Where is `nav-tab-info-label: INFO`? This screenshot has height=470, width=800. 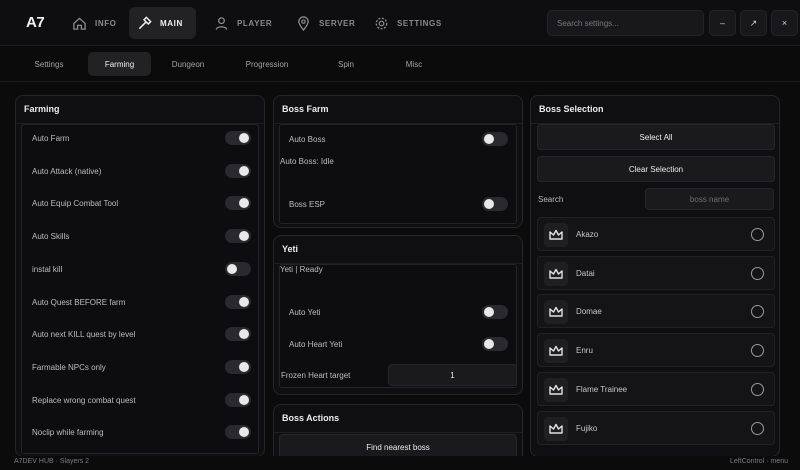 nav-tab-info-label: INFO is located at coordinates (106, 23).